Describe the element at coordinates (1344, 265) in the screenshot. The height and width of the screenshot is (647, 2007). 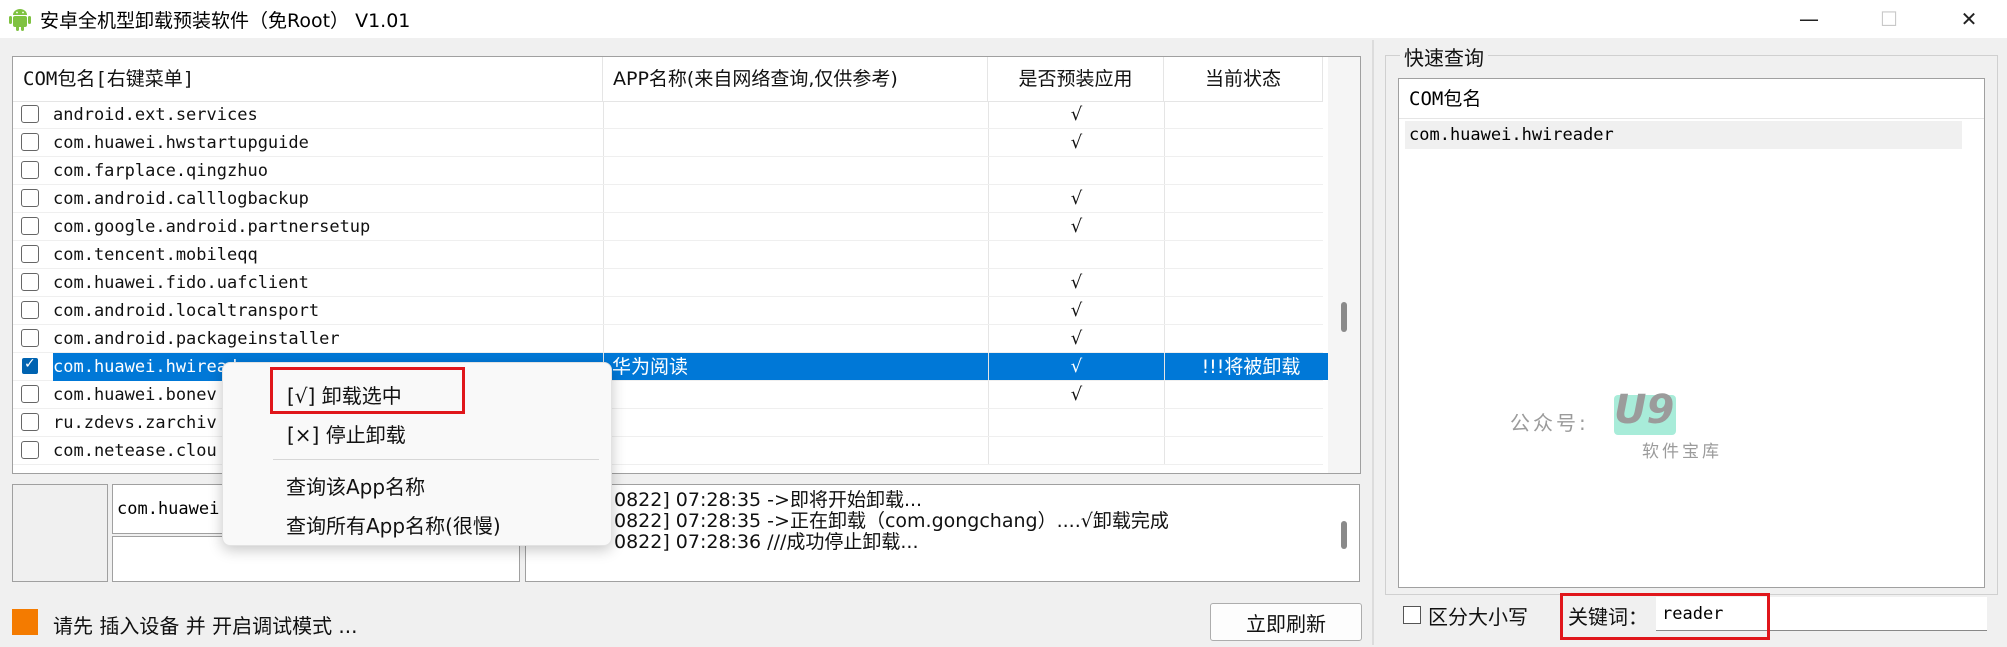
I see `list-scrollbar` at that location.